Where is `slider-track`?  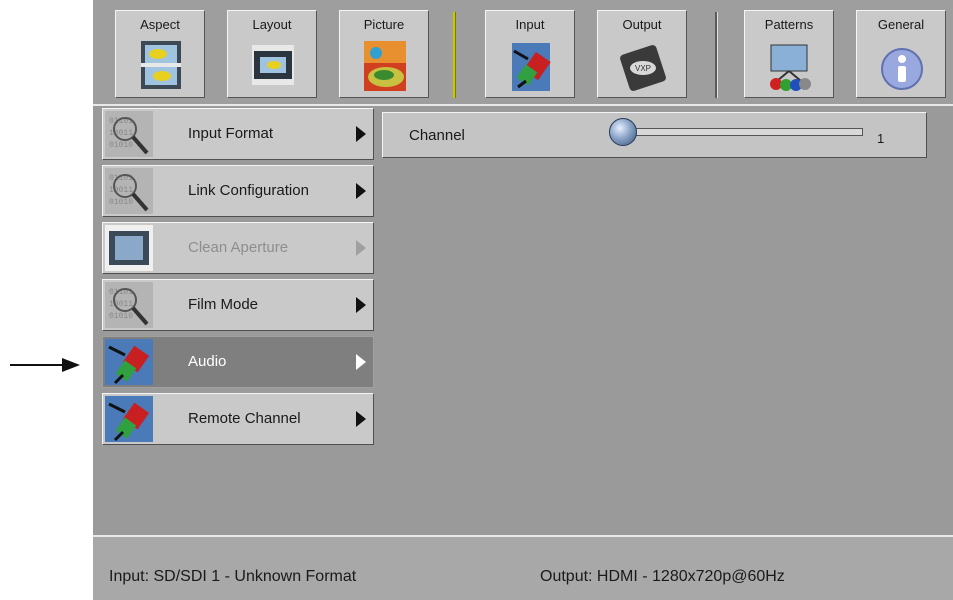
slider-track is located at coordinates (737, 132).